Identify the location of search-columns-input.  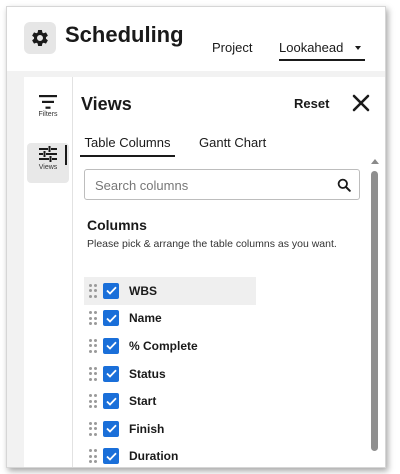
(210, 185).